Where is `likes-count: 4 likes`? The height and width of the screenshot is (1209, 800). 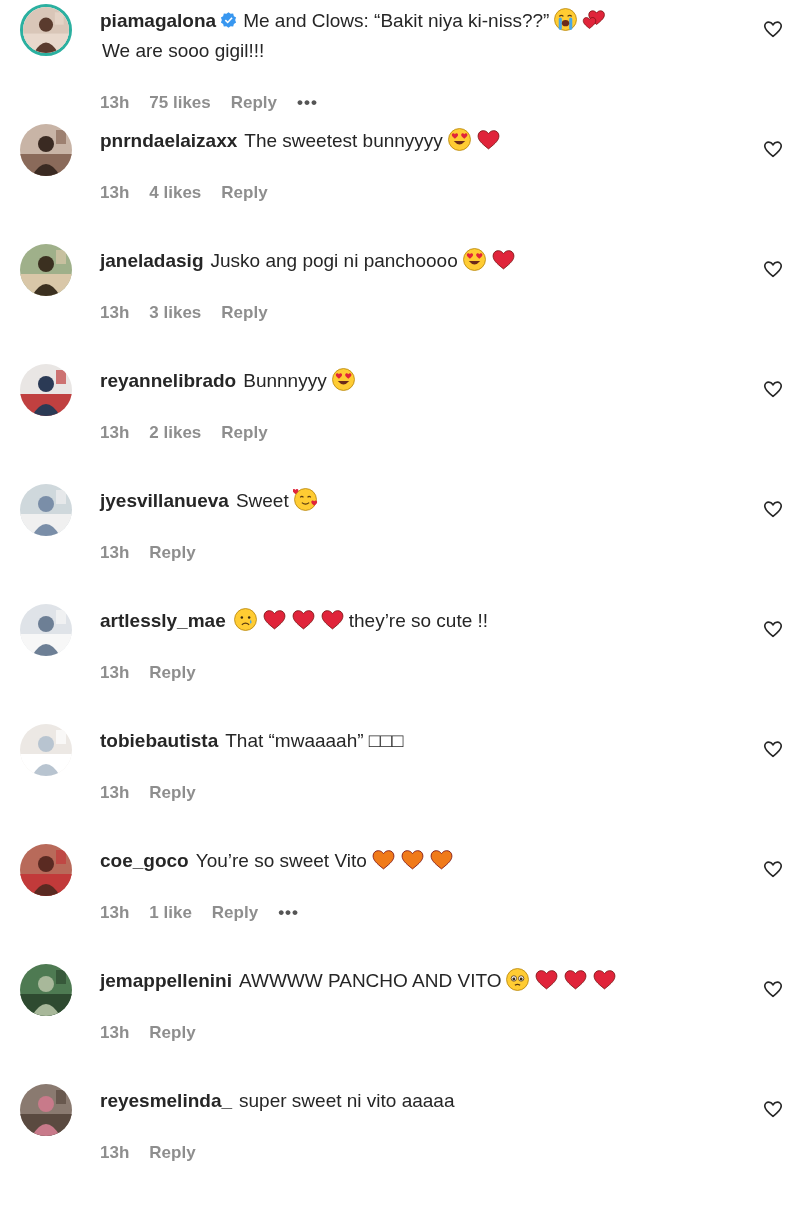 likes-count: 4 likes is located at coordinates (175, 193).